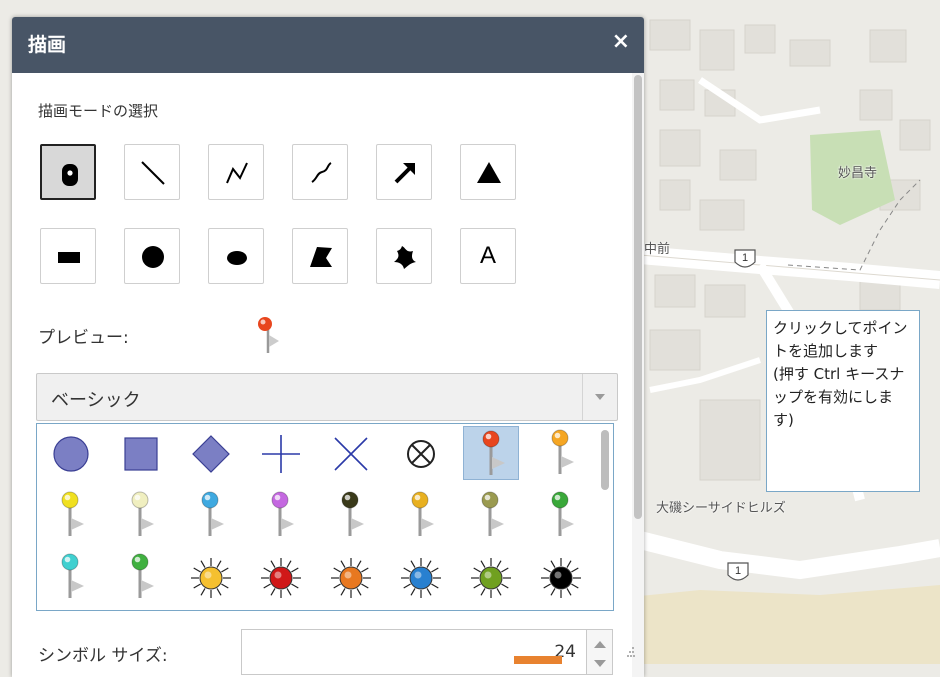  I want to click on ellipse-icon, so click(237, 258).